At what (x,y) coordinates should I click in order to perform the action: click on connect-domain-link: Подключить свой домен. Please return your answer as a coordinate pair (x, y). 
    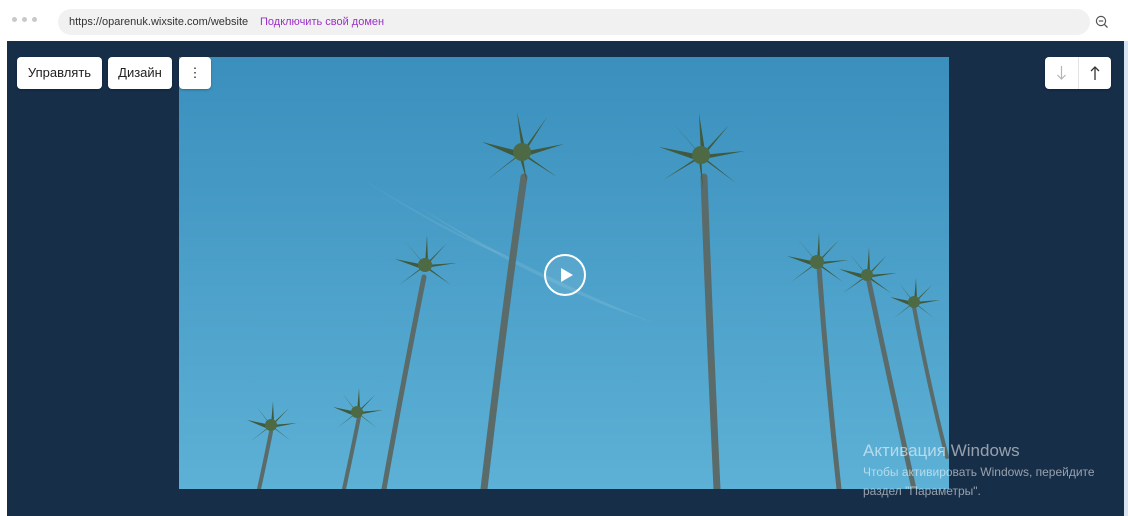
    Looking at the image, I should click on (322, 22).